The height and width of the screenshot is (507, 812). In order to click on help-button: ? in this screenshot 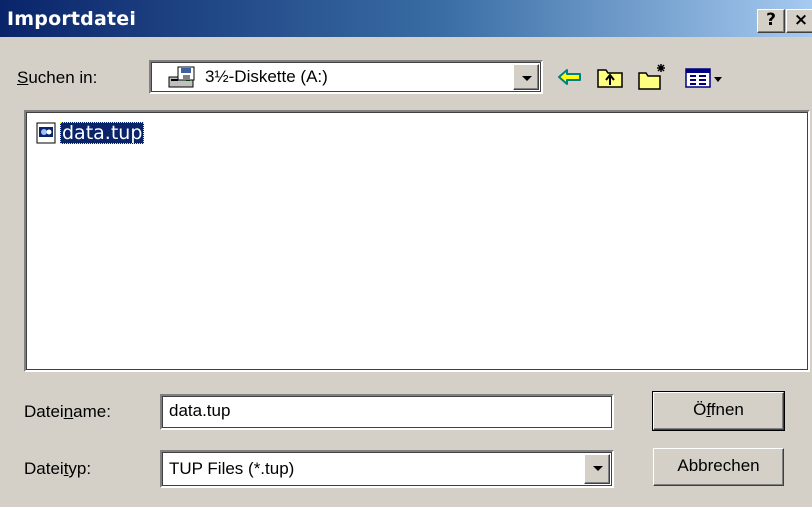, I will do `click(771, 21)`.